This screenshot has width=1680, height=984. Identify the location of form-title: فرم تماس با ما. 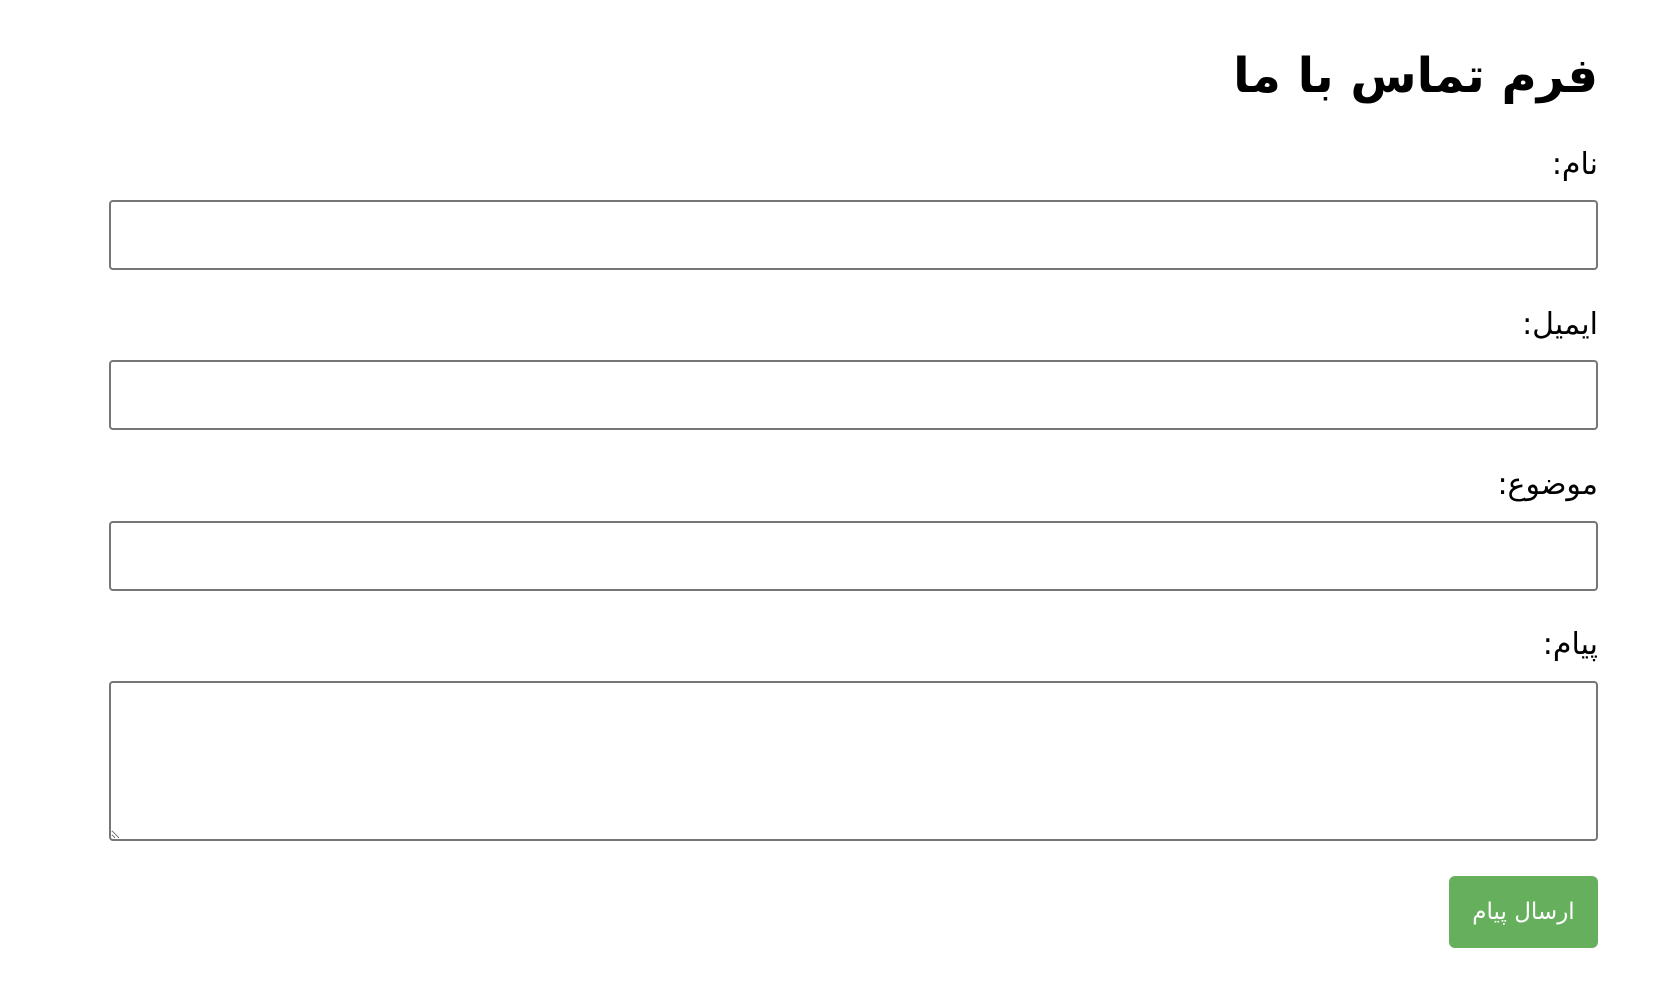
(1415, 76).